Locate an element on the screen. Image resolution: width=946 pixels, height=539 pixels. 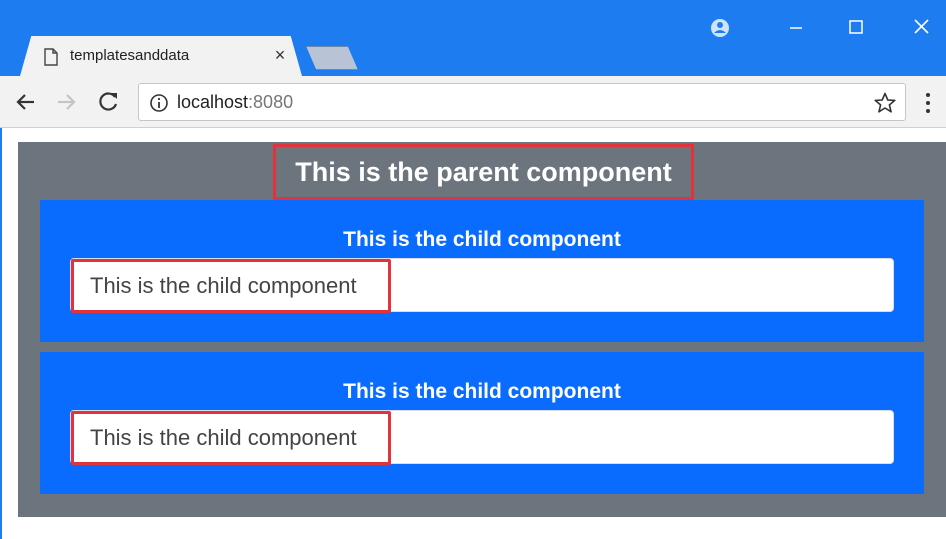
address-bar: localhost:8080 is located at coordinates (522, 102).